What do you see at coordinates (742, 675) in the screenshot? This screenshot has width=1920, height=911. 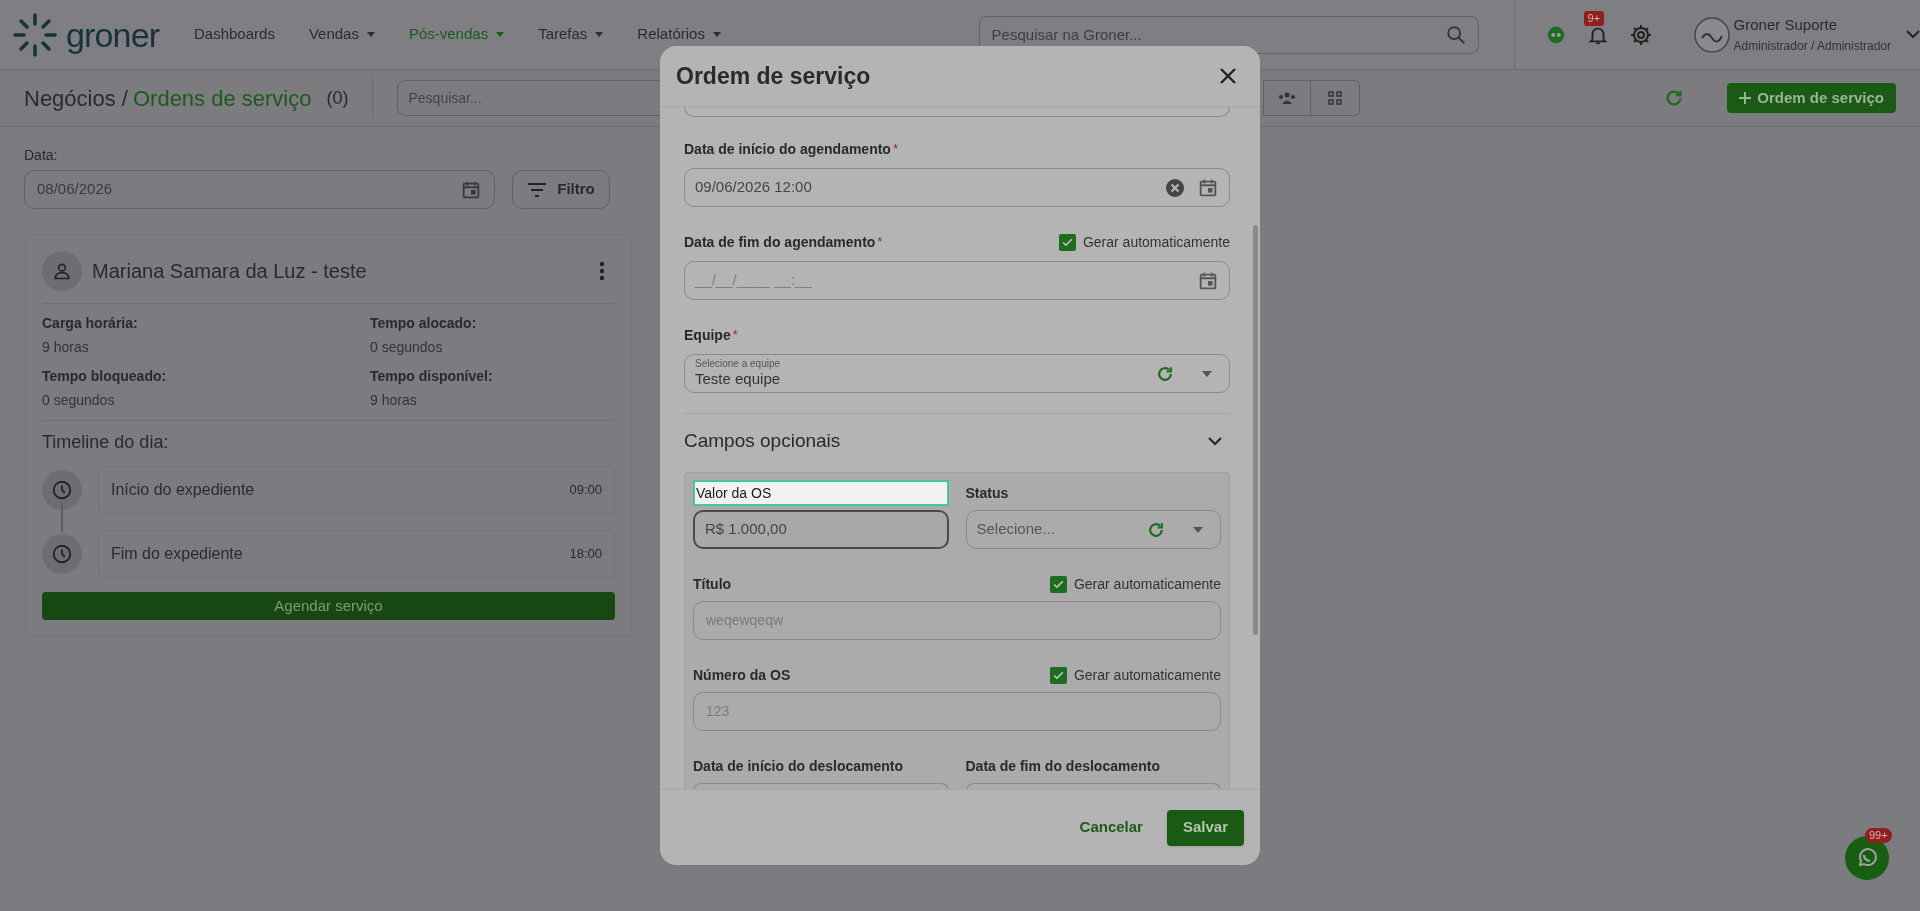 I see `field-label: Número da OS` at bounding box center [742, 675].